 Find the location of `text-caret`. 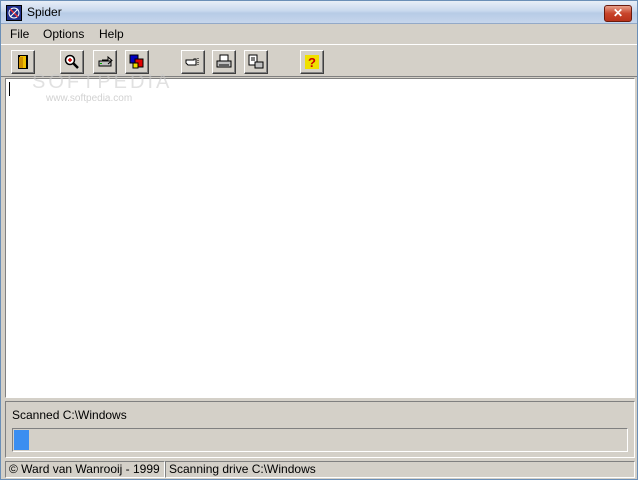

text-caret is located at coordinates (9, 89).